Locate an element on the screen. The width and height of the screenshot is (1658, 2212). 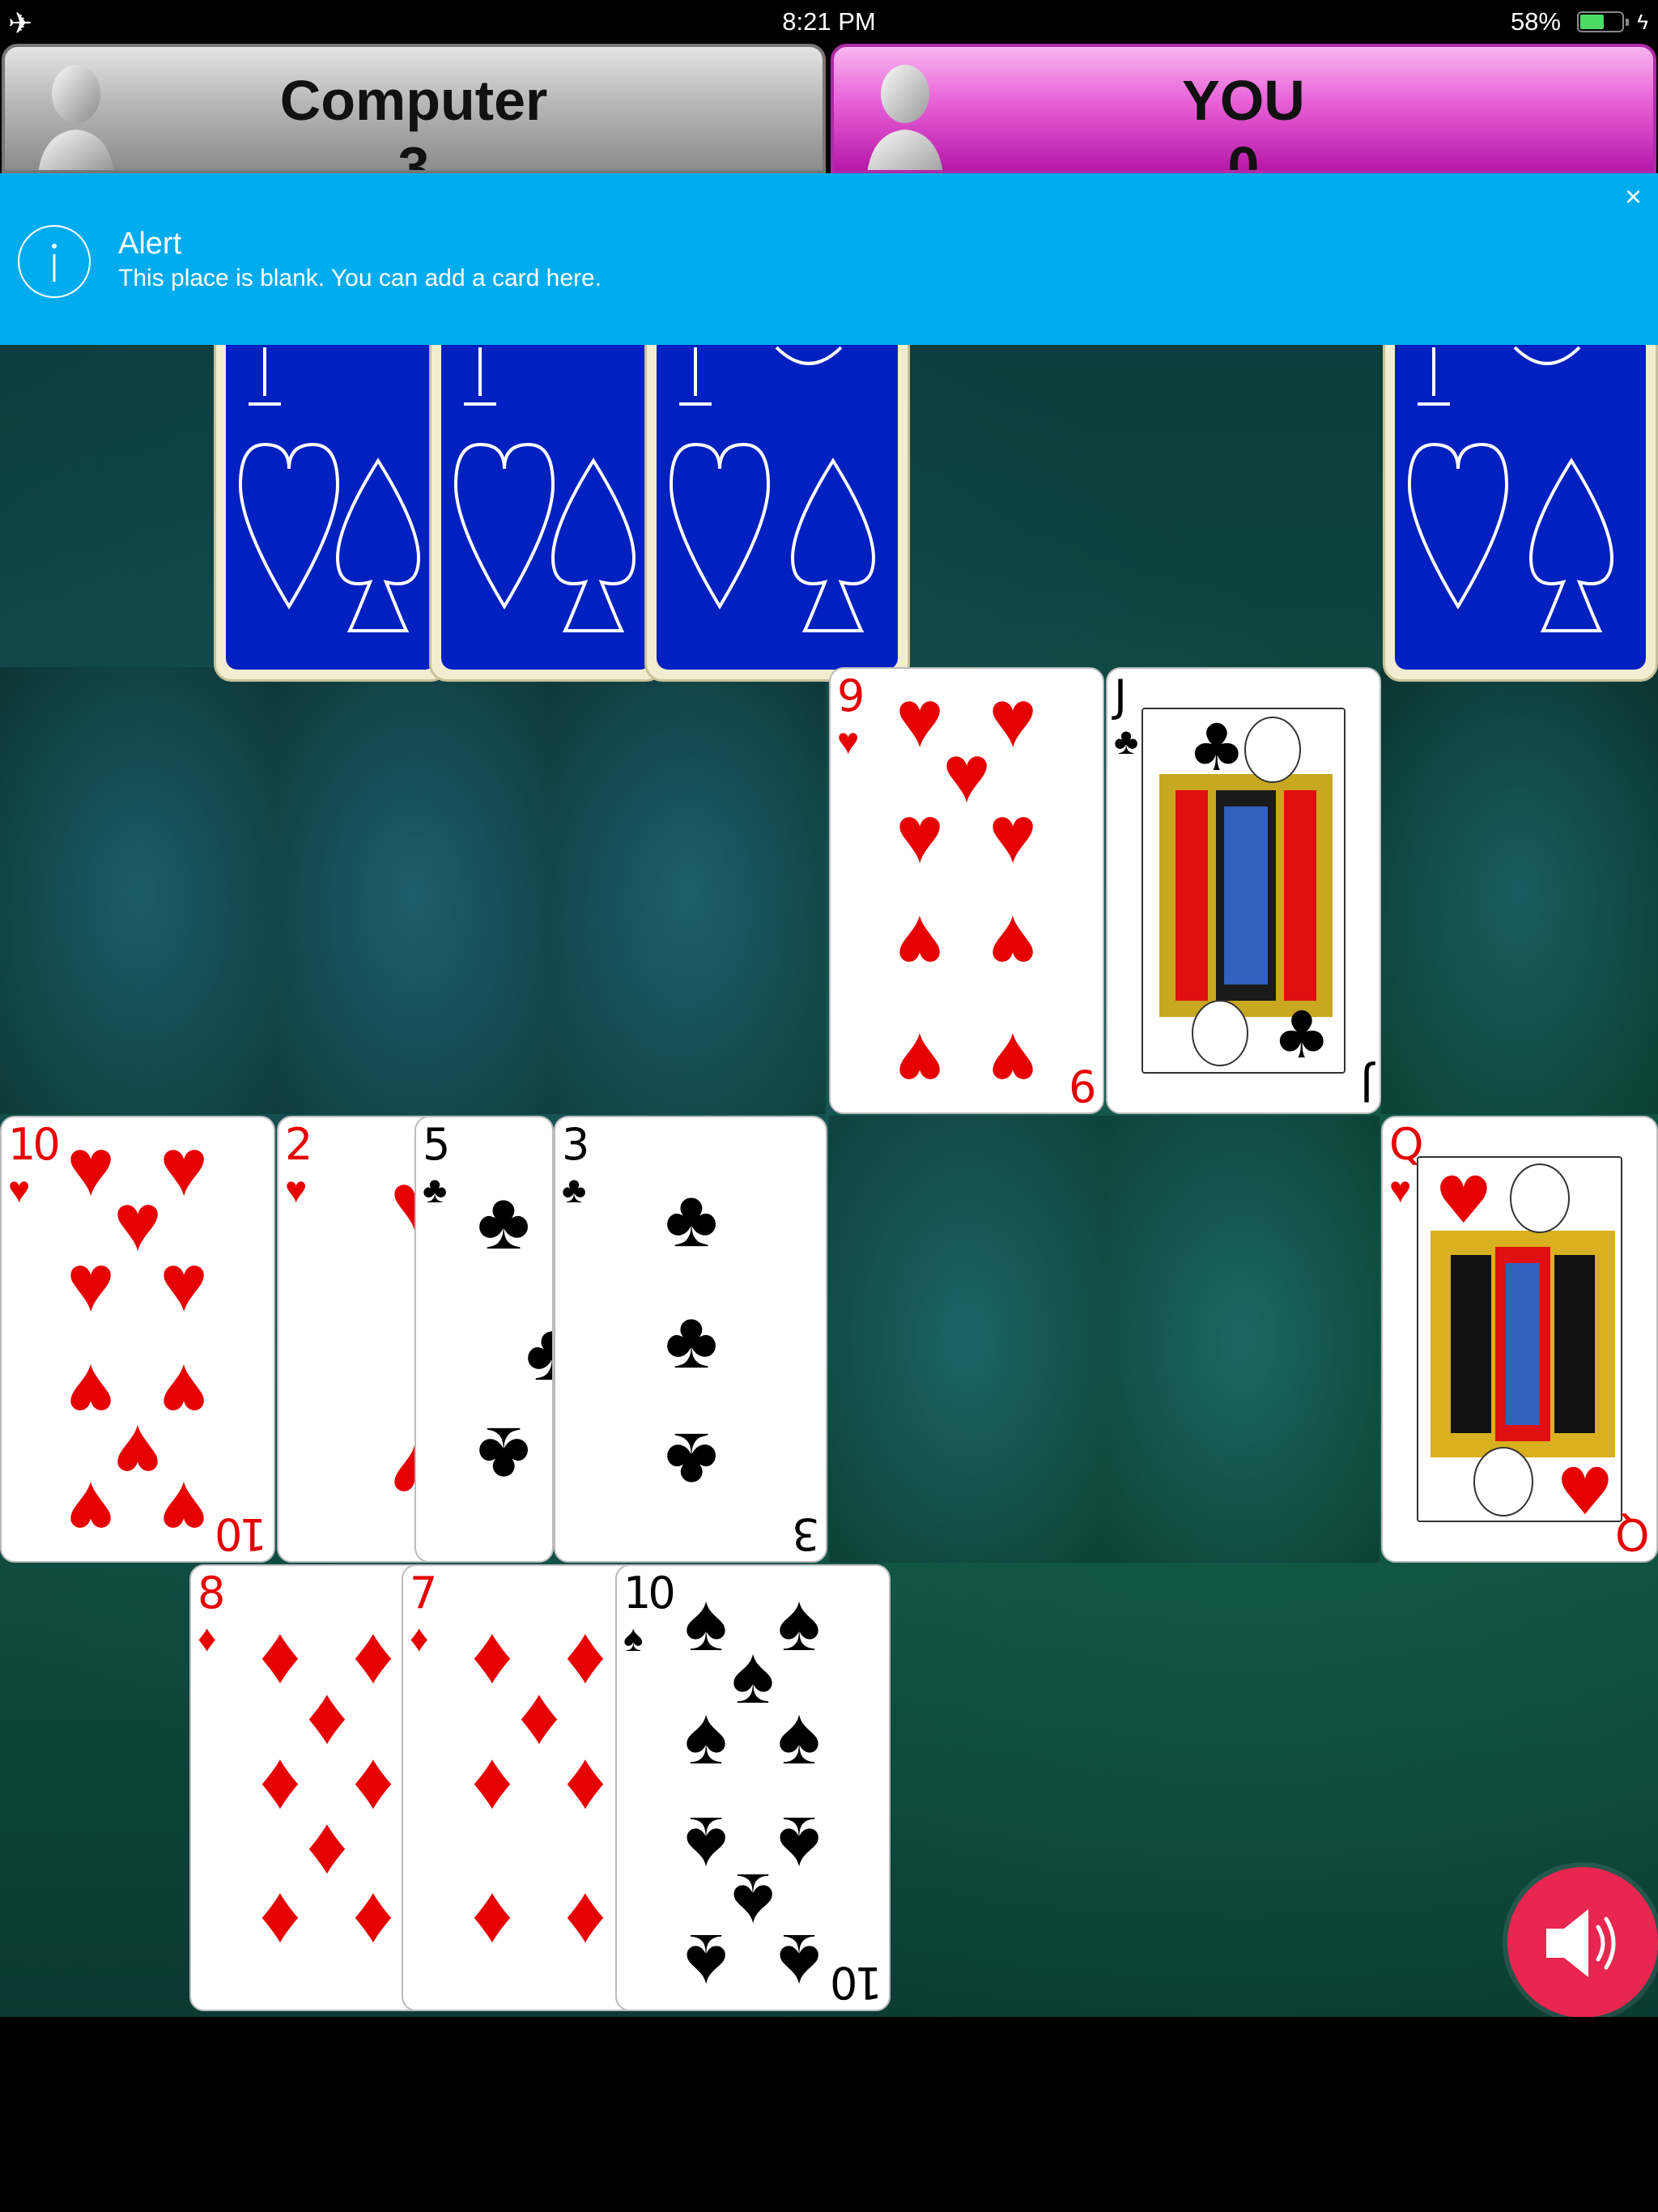
clock: 8:21 PM is located at coordinates (829, 22).